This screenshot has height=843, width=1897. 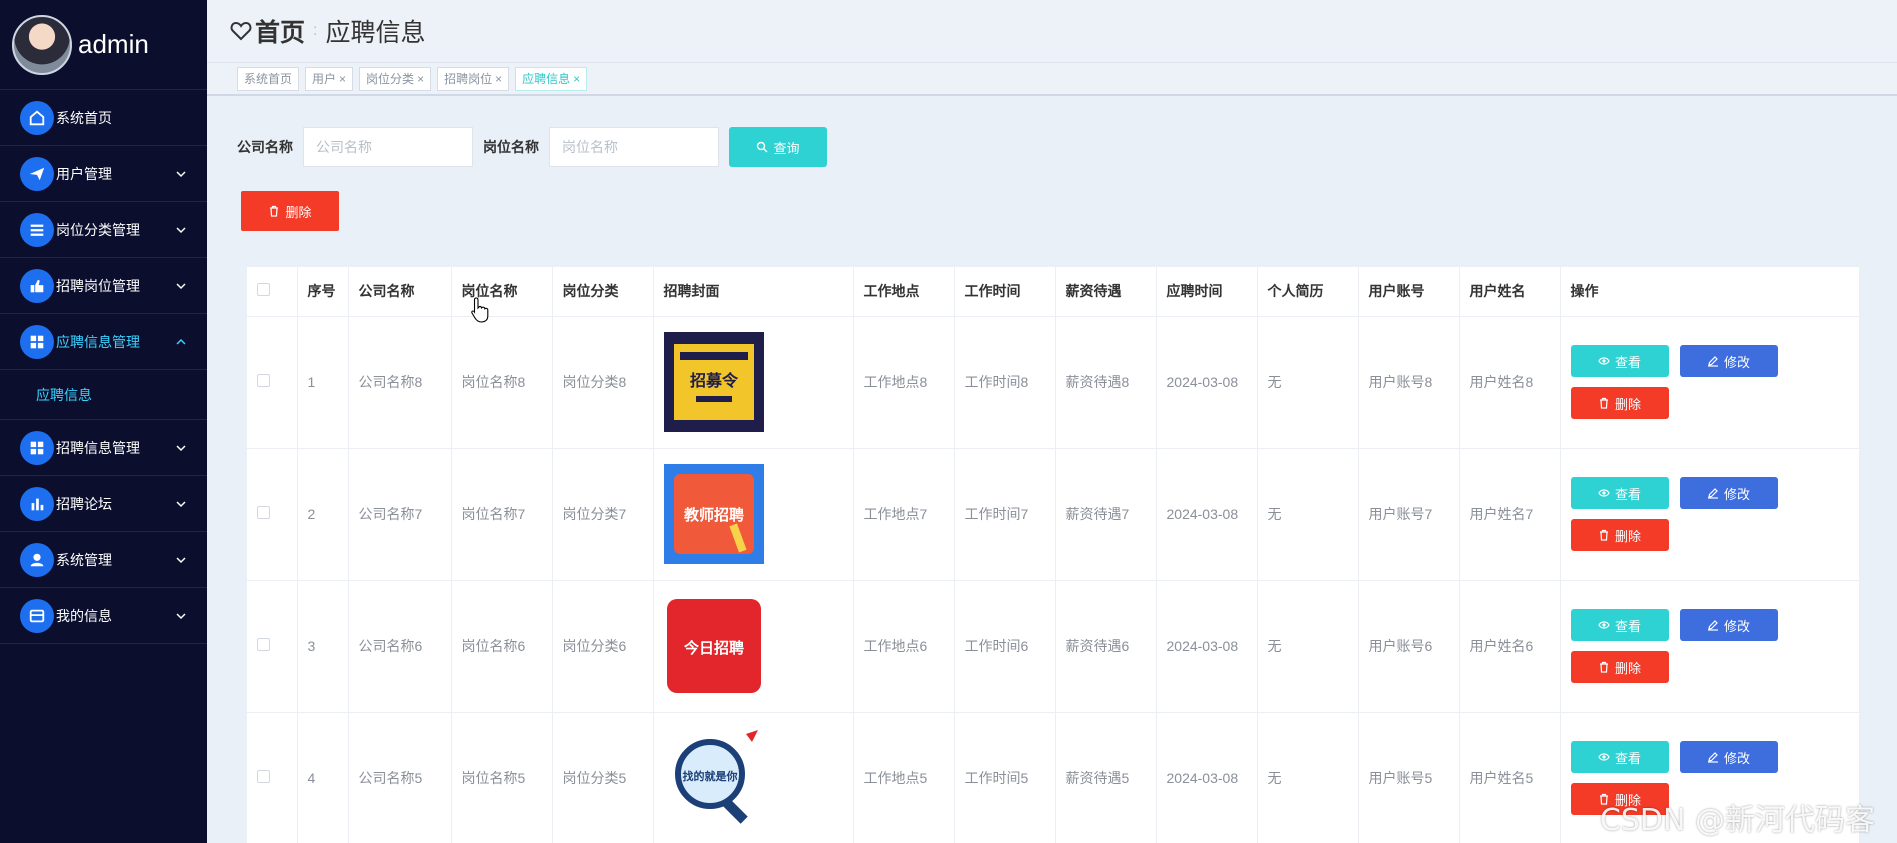 What do you see at coordinates (1207, 292) in the screenshot?
I see `column-header: 应聘时间` at bounding box center [1207, 292].